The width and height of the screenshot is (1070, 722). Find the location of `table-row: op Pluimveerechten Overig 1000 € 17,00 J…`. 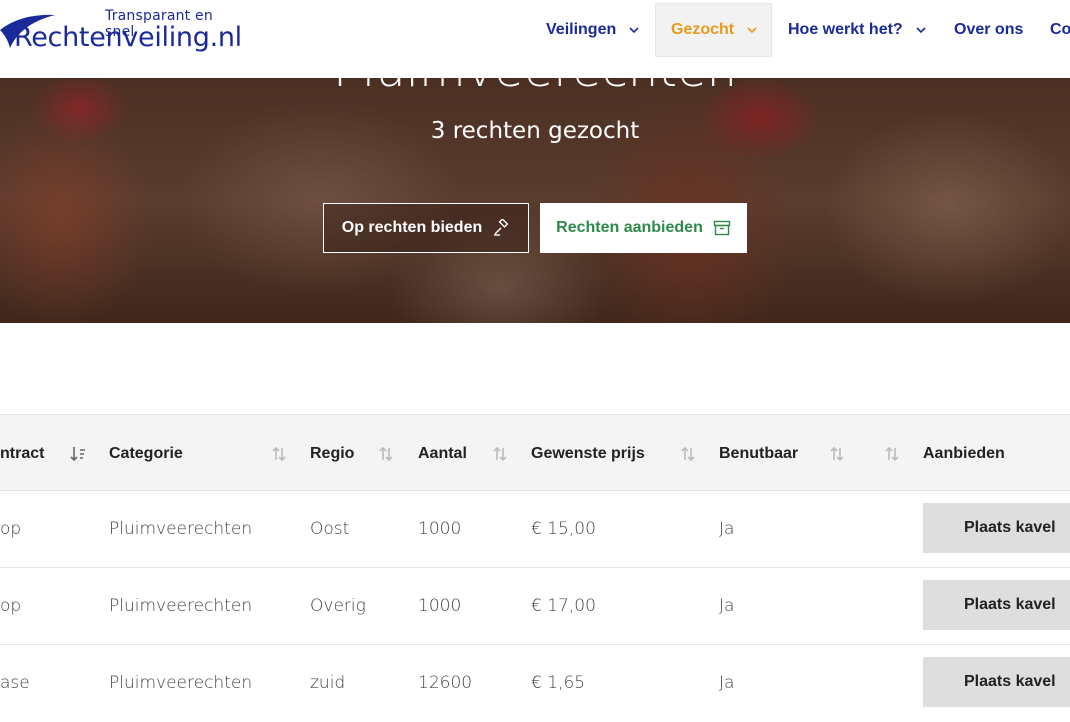

table-row: op Pluimveerechten Overig 1000 € 17,00 J… is located at coordinates (535, 606).